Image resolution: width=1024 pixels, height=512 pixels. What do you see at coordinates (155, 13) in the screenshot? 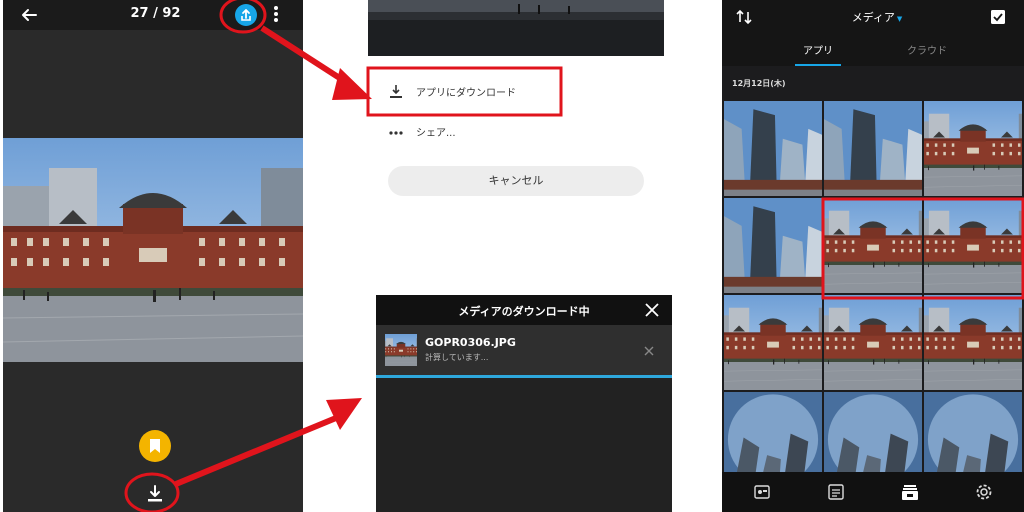
I see `photo-counter: 27 / 92` at bounding box center [155, 13].